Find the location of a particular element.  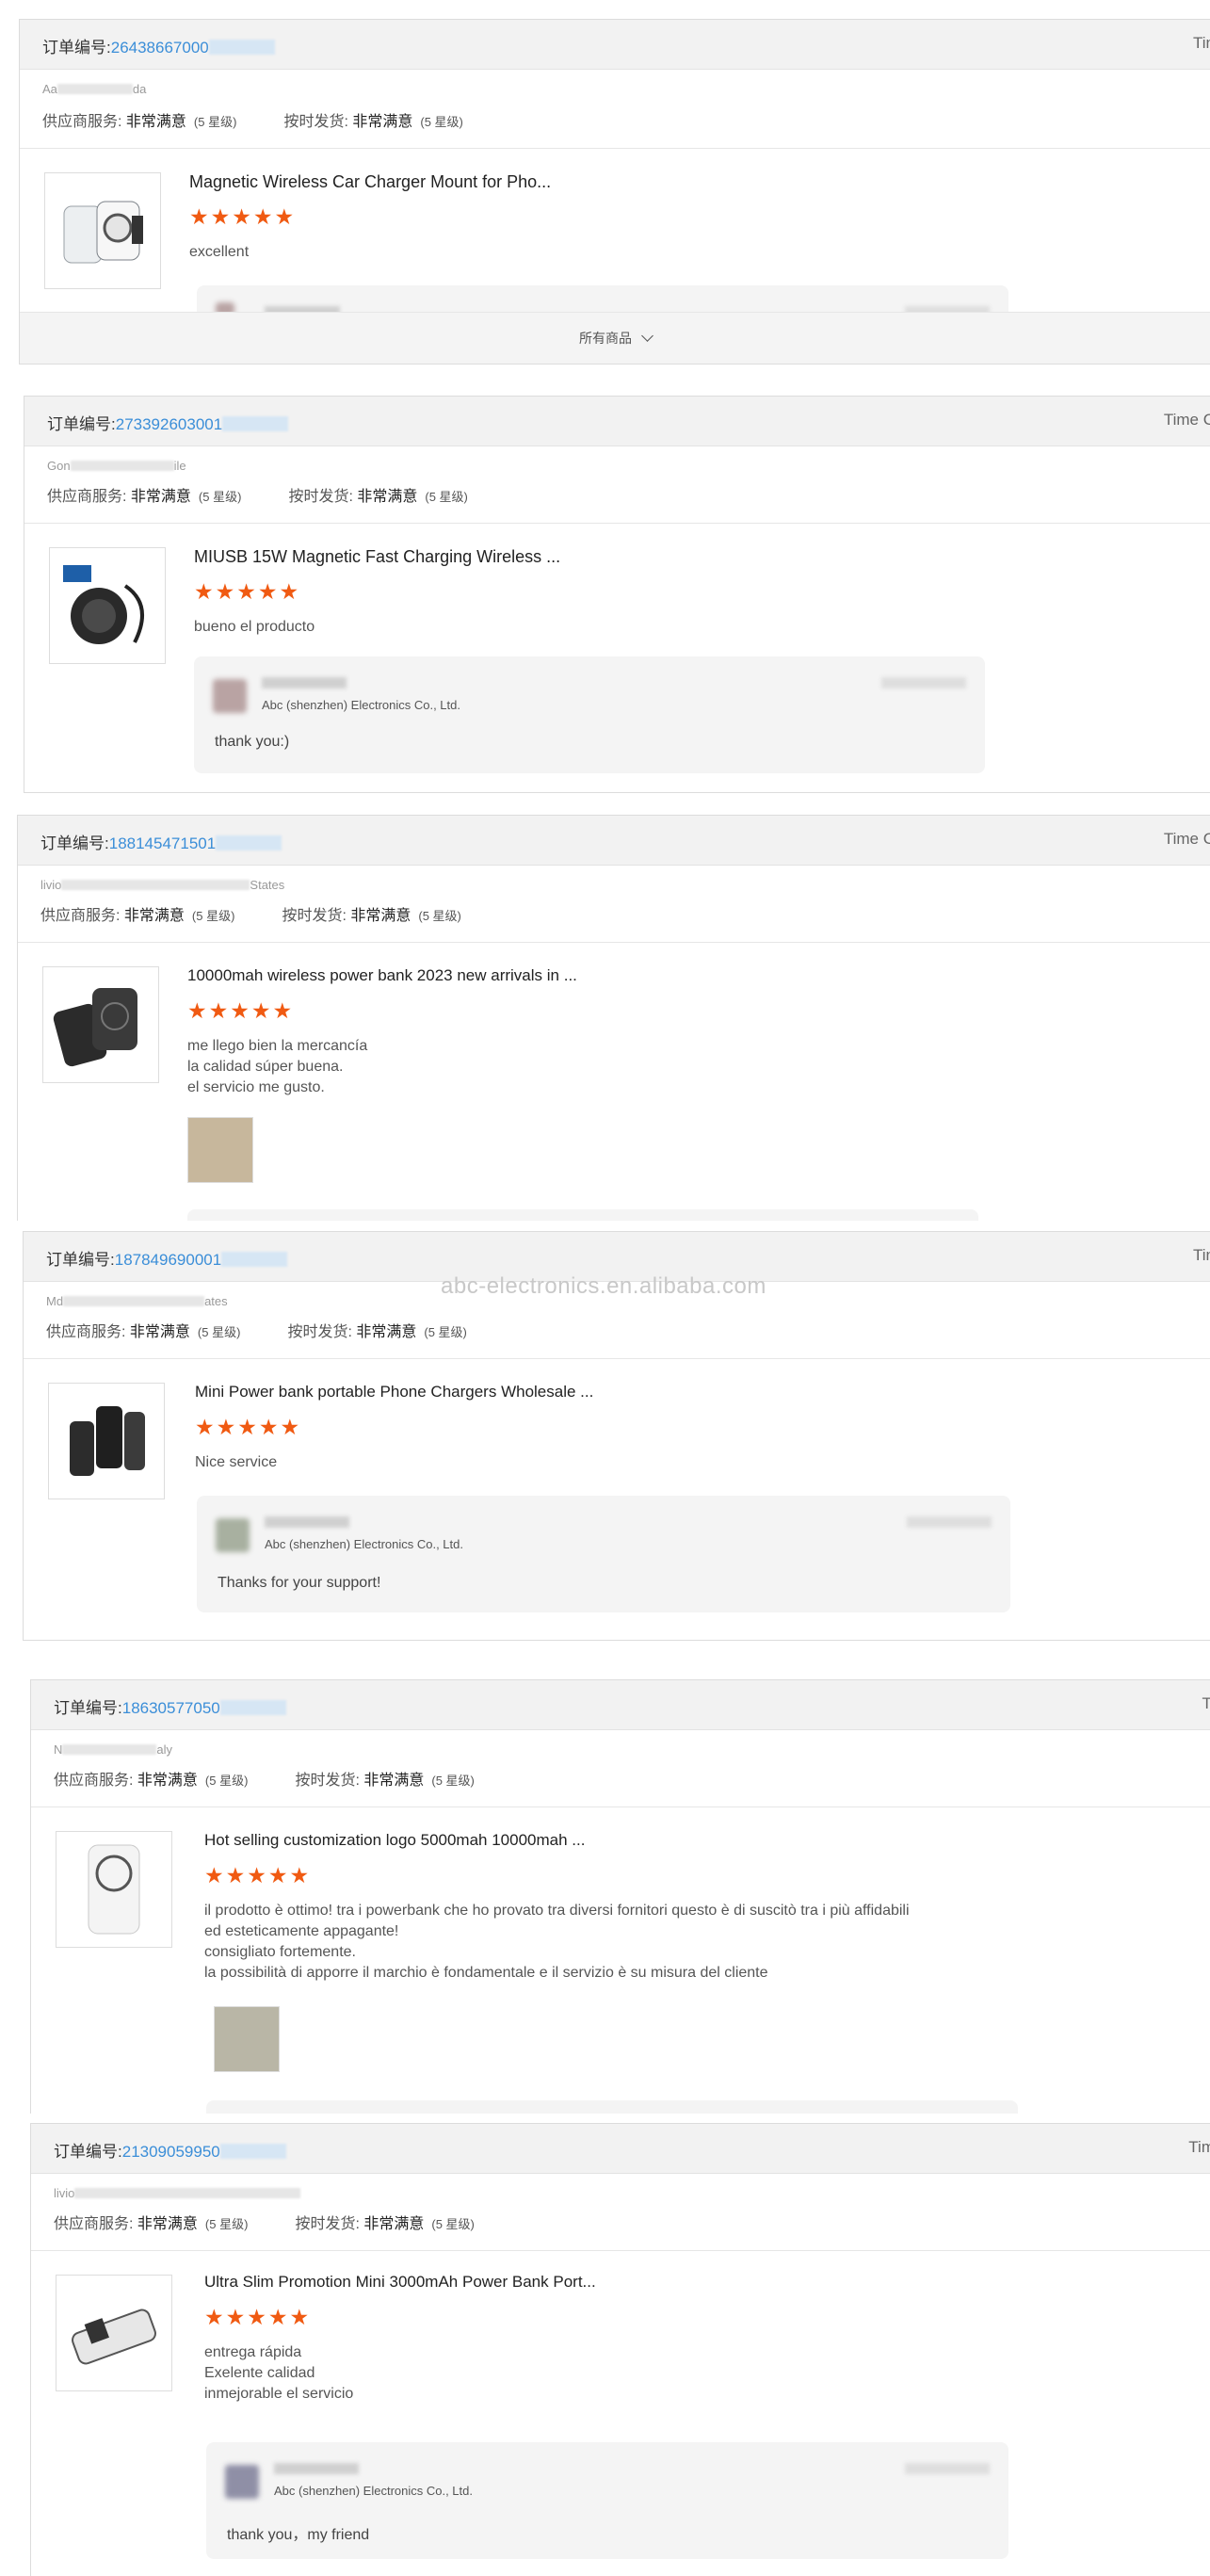

order-header: 订单编号:21309059950 Tim is located at coordinates (620, 2149).